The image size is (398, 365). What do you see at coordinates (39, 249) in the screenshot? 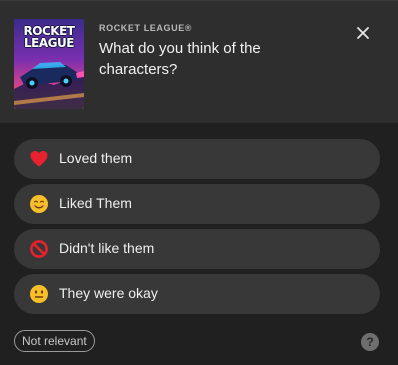
I see `prohibited-icon` at bounding box center [39, 249].